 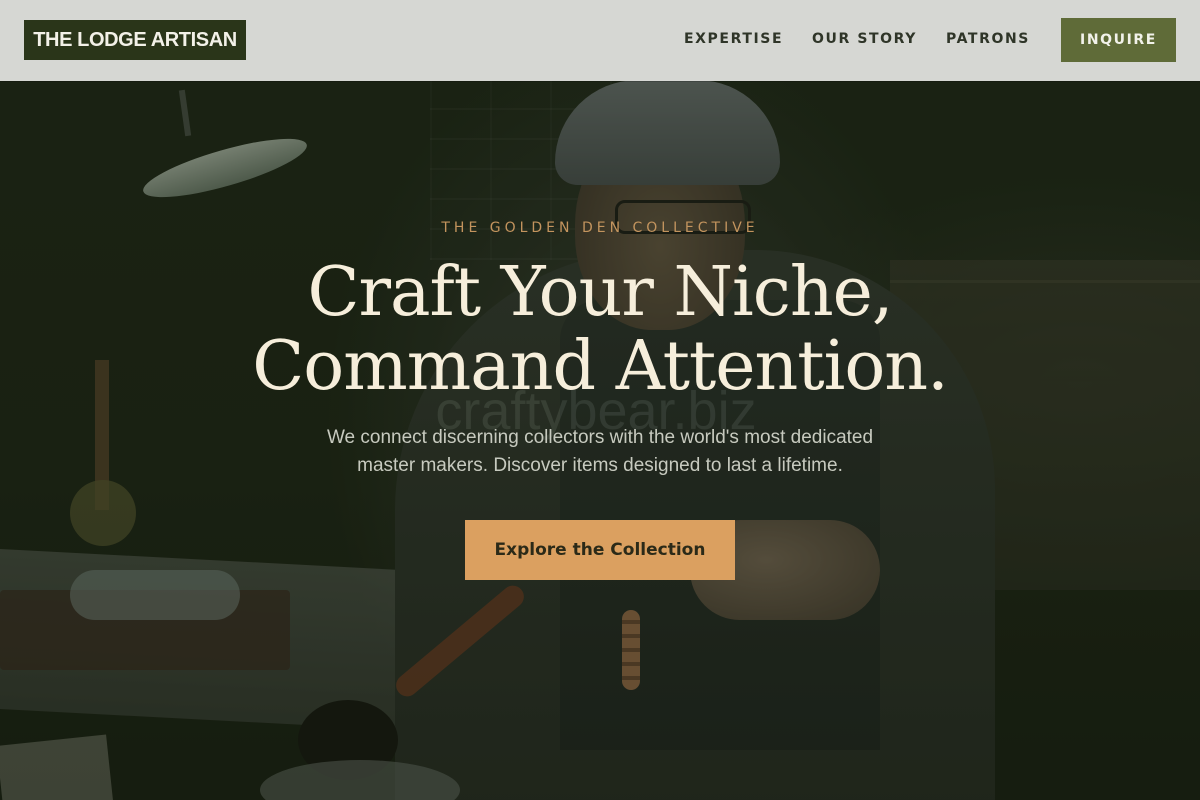 What do you see at coordinates (600, 366) in the screenshot?
I see `headline-line-2: Command Attention.` at bounding box center [600, 366].